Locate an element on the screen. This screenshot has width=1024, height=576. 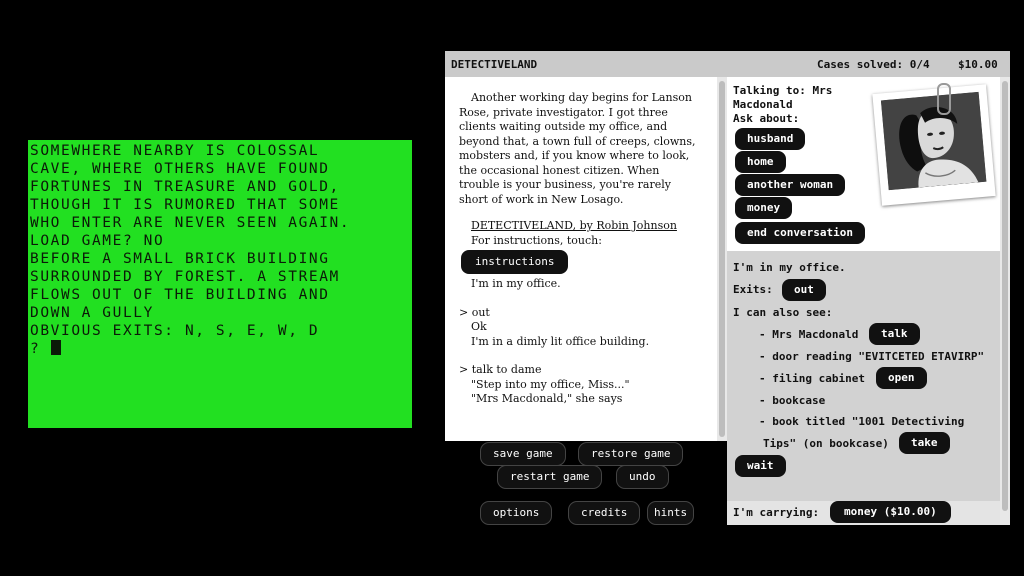
retro-line: THOUGH IT IS RUMORED THAT SOME is located at coordinates (185, 205).